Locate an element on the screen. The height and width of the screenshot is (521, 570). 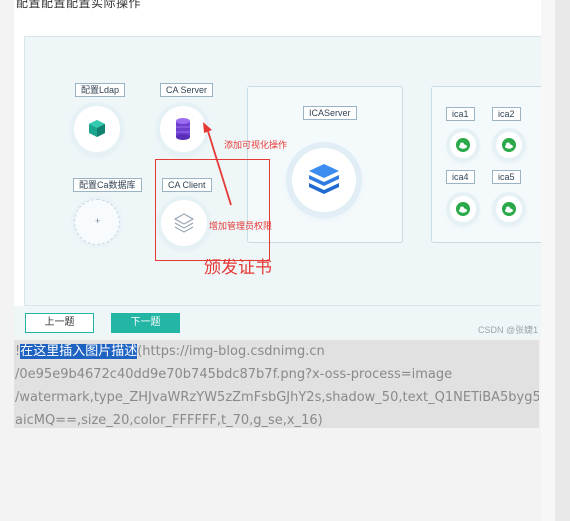
screenshot-top-text: 配置配置配置实际操作 is located at coordinates (79, 5).